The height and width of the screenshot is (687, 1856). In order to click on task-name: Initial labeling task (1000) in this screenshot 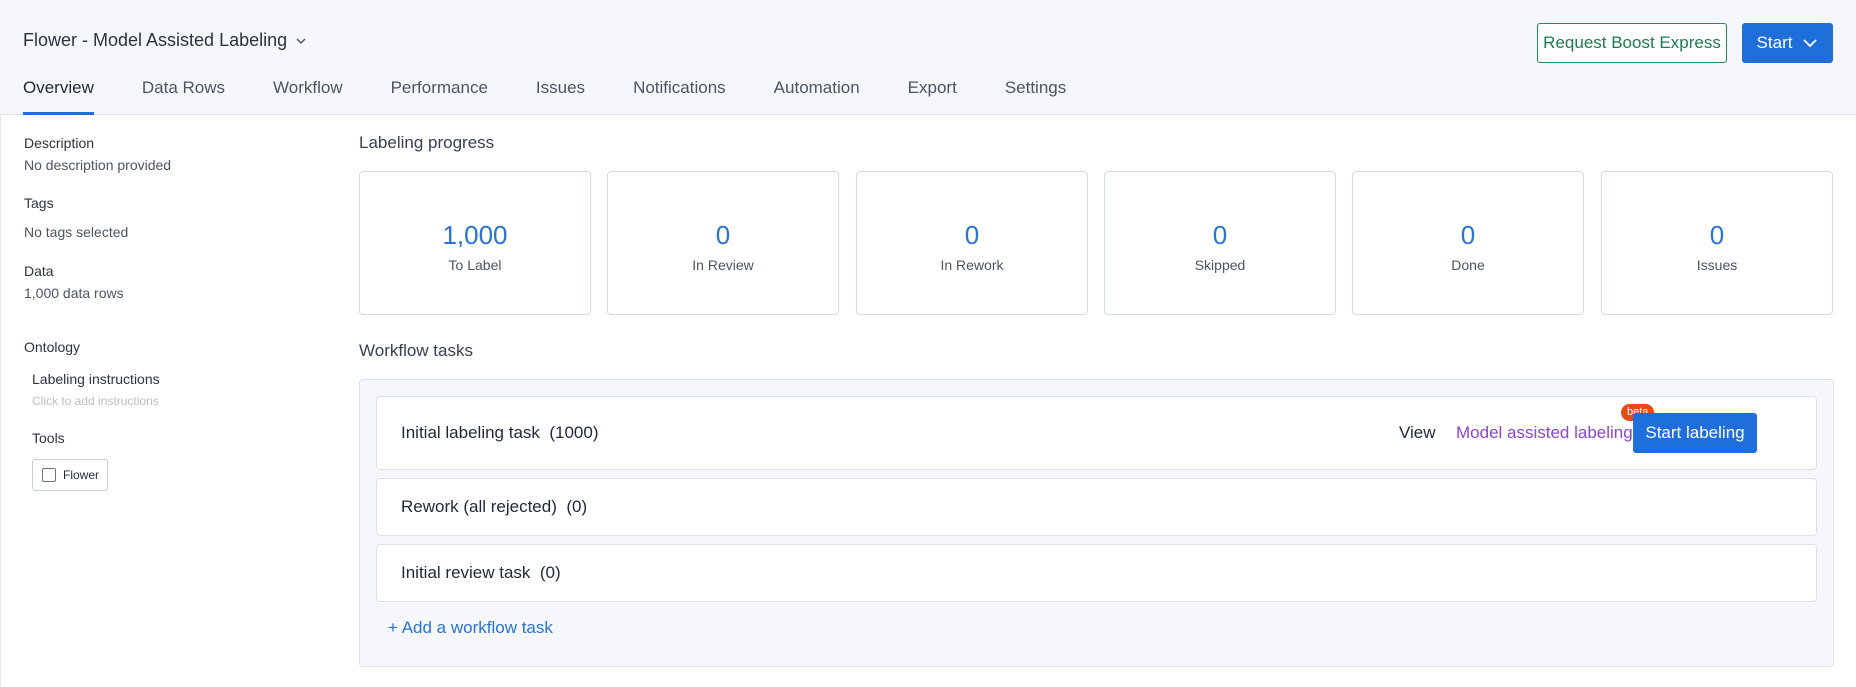, I will do `click(500, 432)`.